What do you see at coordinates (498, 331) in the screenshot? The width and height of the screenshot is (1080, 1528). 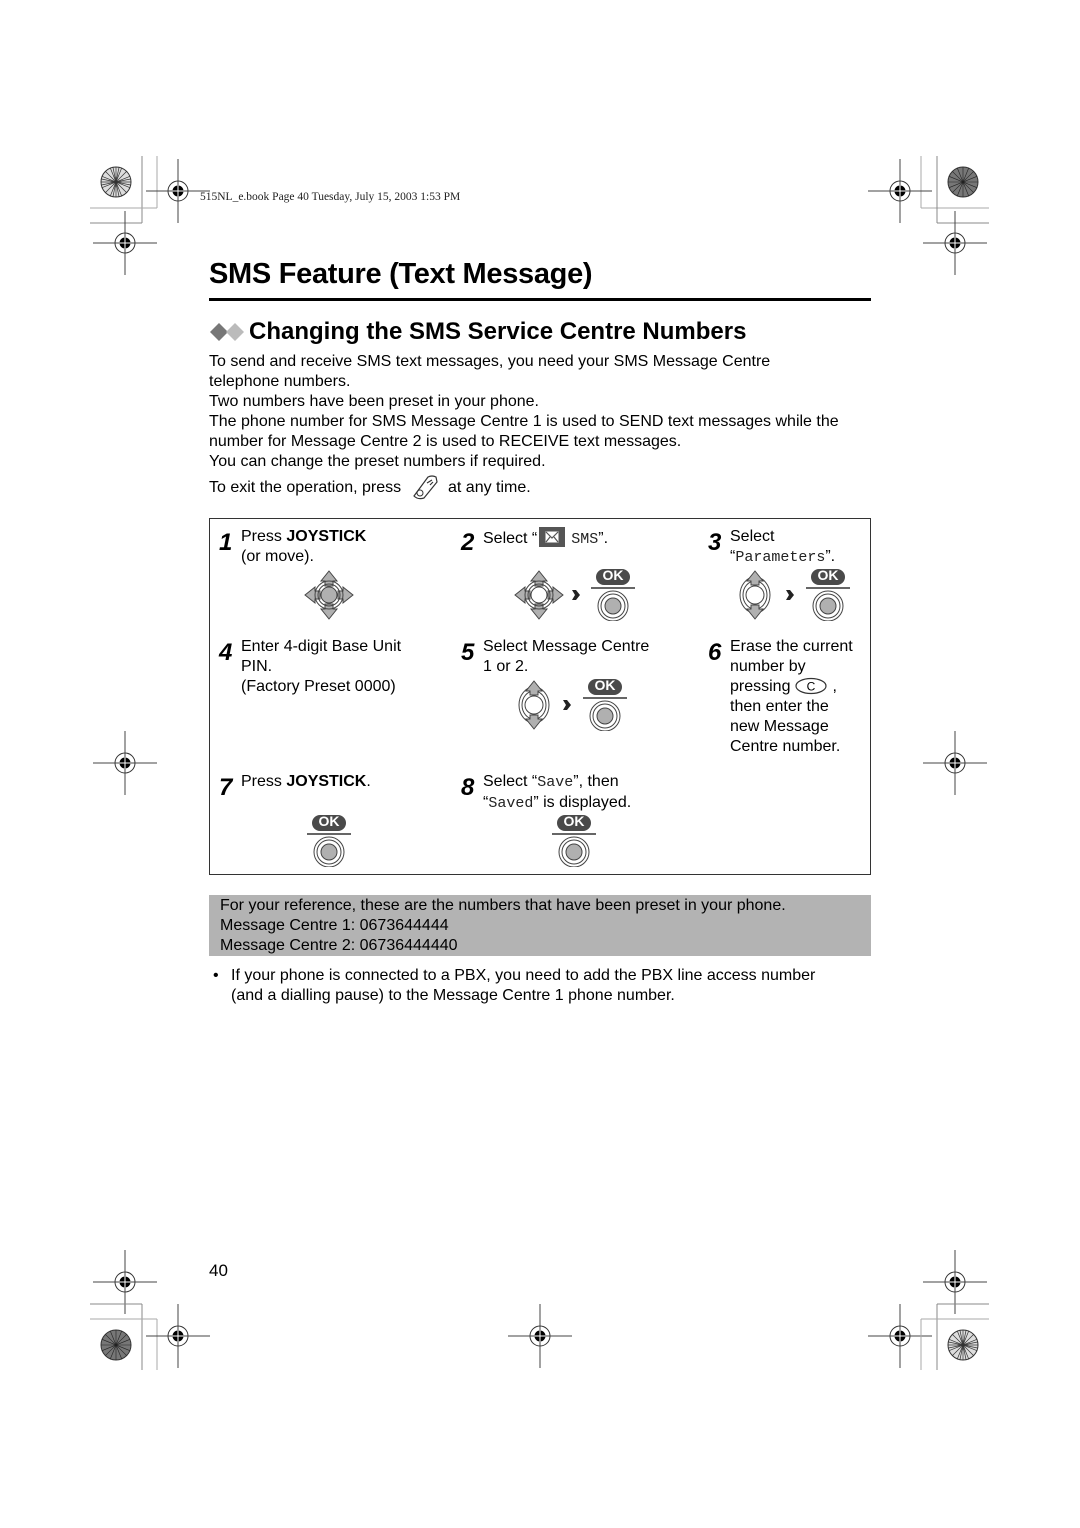 I see `section-title-text: Changing the SMS Service Centre Numbers` at bounding box center [498, 331].